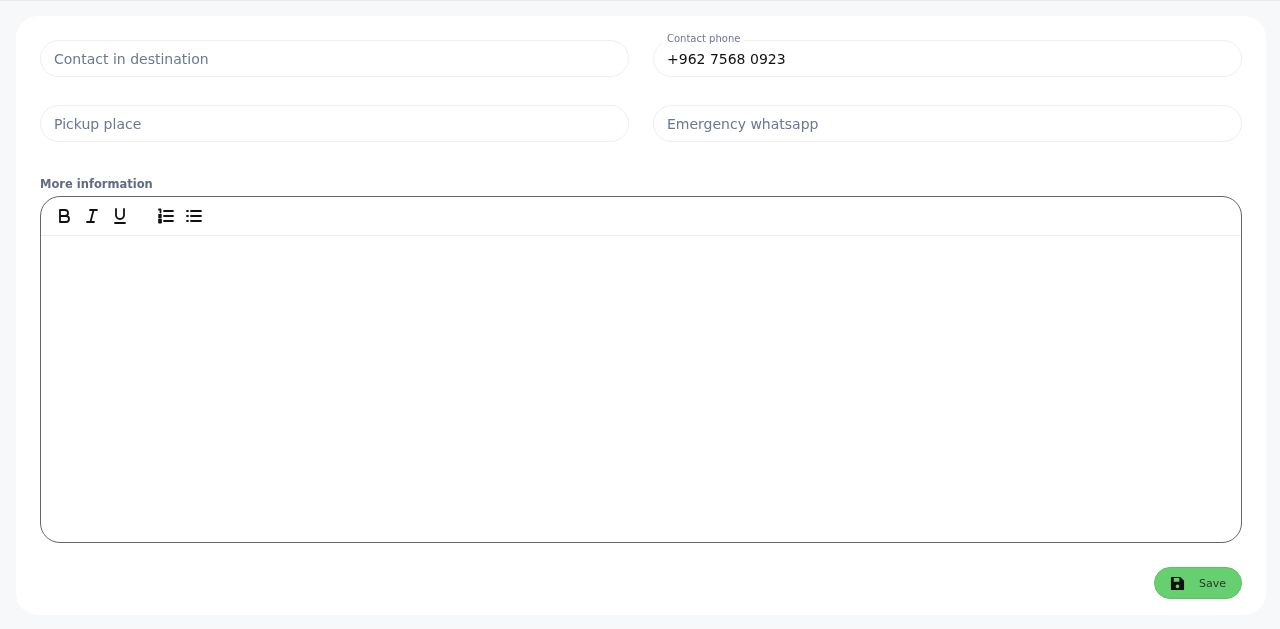  Describe the element at coordinates (166, 216) in the screenshot. I see `numbered-list-icon` at that location.